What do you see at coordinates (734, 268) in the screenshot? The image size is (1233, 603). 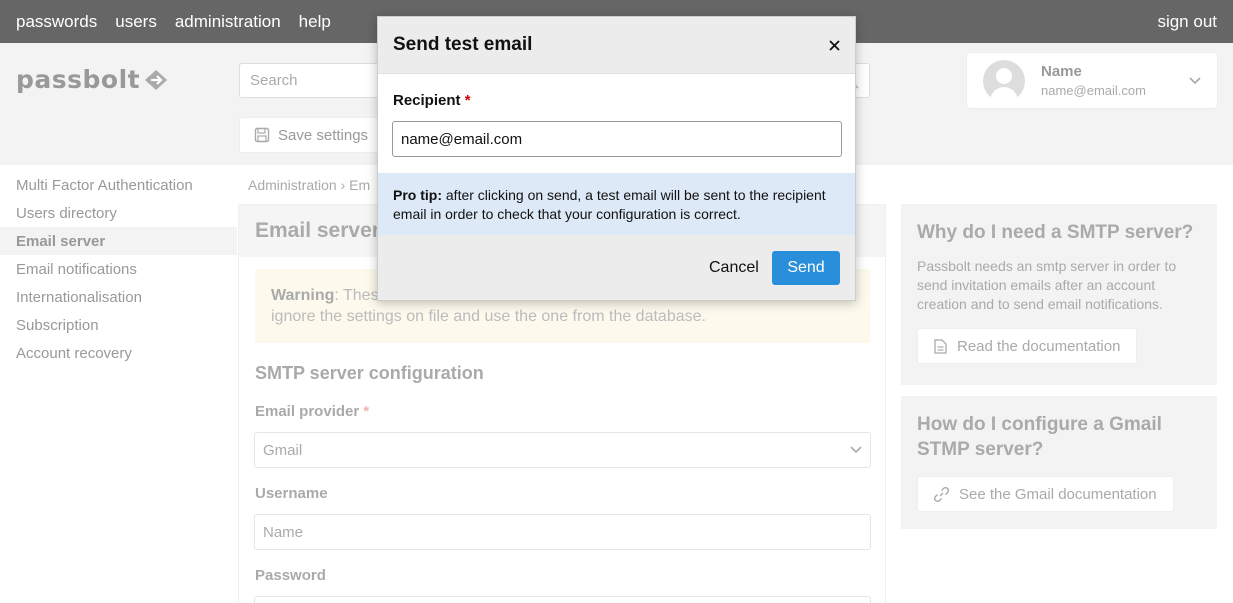 I see `cancel-button: Cancel` at bounding box center [734, 268].